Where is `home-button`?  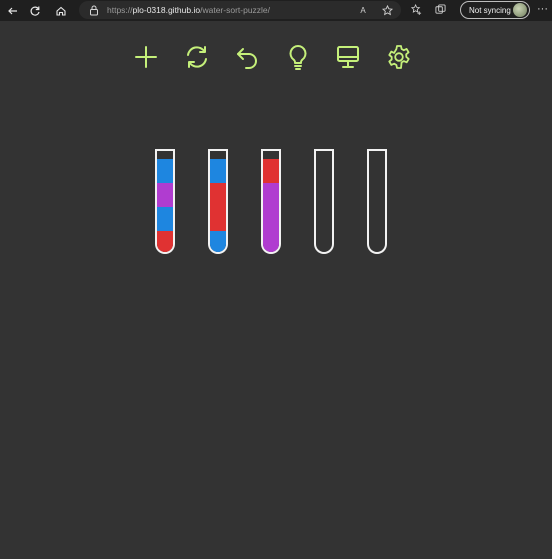
home-button is located at coordinates (61, 10).